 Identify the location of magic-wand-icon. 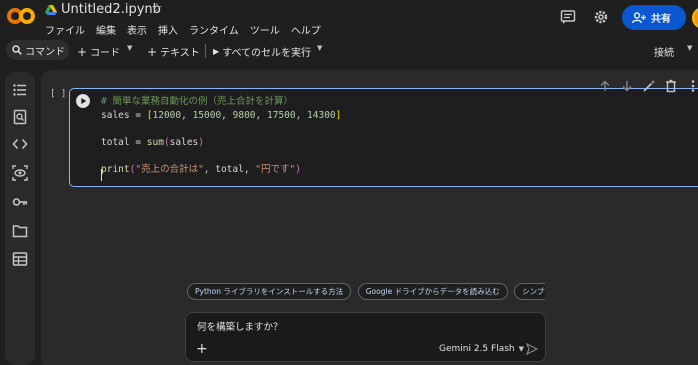
(649, 86).